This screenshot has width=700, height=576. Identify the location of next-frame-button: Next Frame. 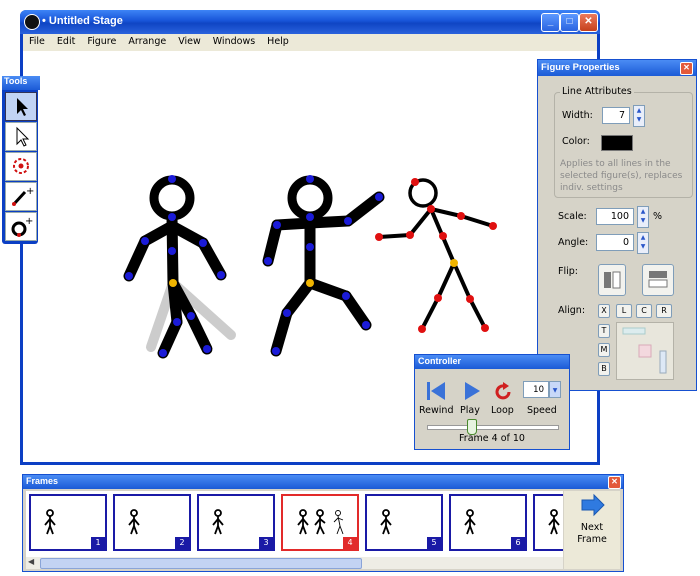
(592, 530).